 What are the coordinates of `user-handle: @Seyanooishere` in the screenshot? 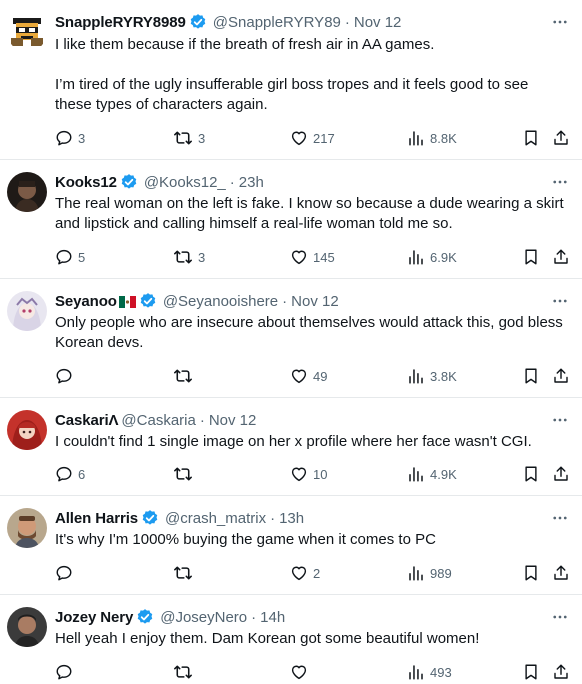 It's located at (220, 301).